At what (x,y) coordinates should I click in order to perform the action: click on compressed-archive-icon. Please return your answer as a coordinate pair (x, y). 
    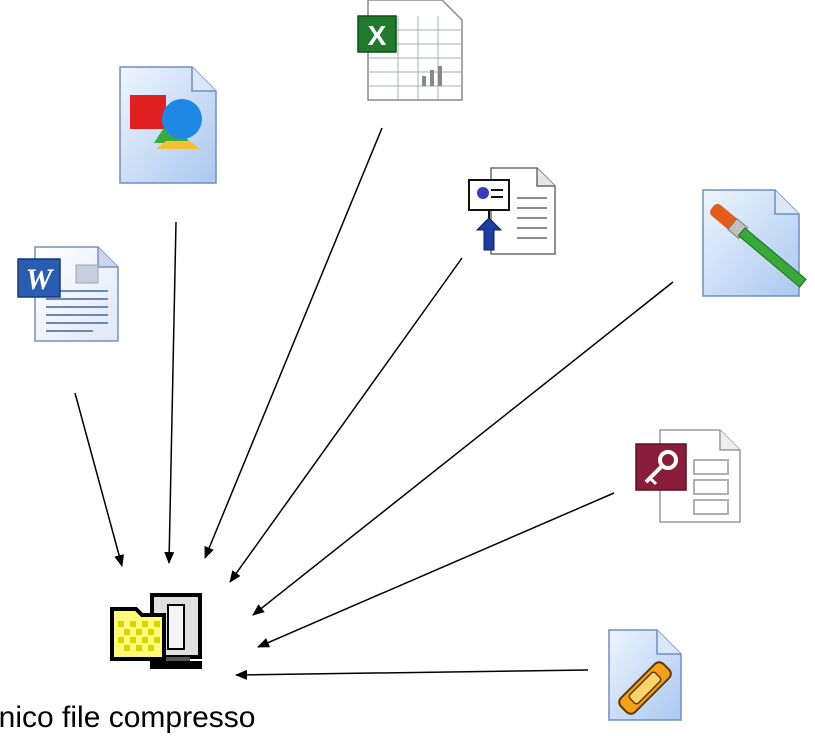
    Looking at the image, I should click on (156, 631).